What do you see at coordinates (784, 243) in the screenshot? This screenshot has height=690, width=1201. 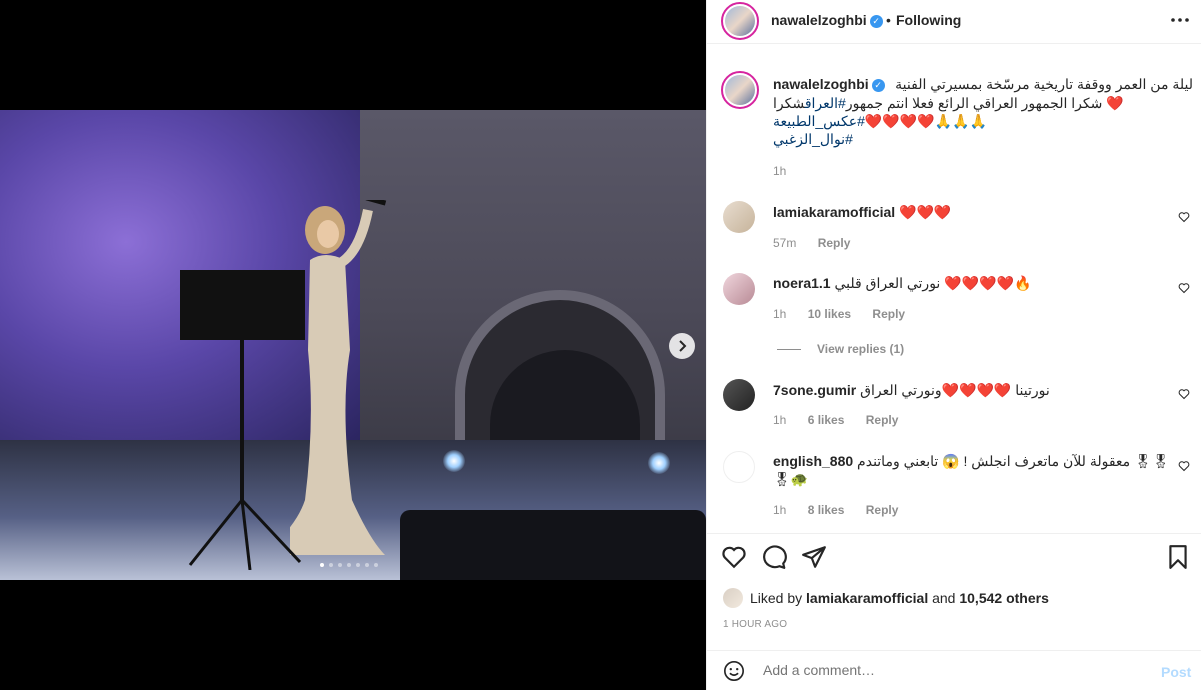 I see `comment-time: 57m` at bounding box center [784, 243].